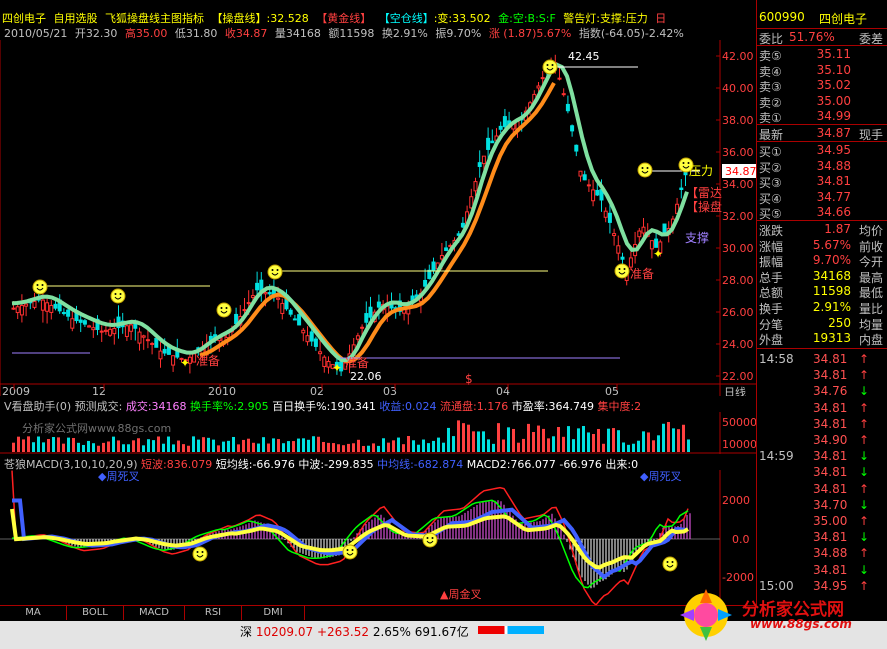 The height and width of the screenshot is (649, 887). Describe the element at coordinates (95, 613) in the screenshot. I see `tab-boll: BOLL` at that location.